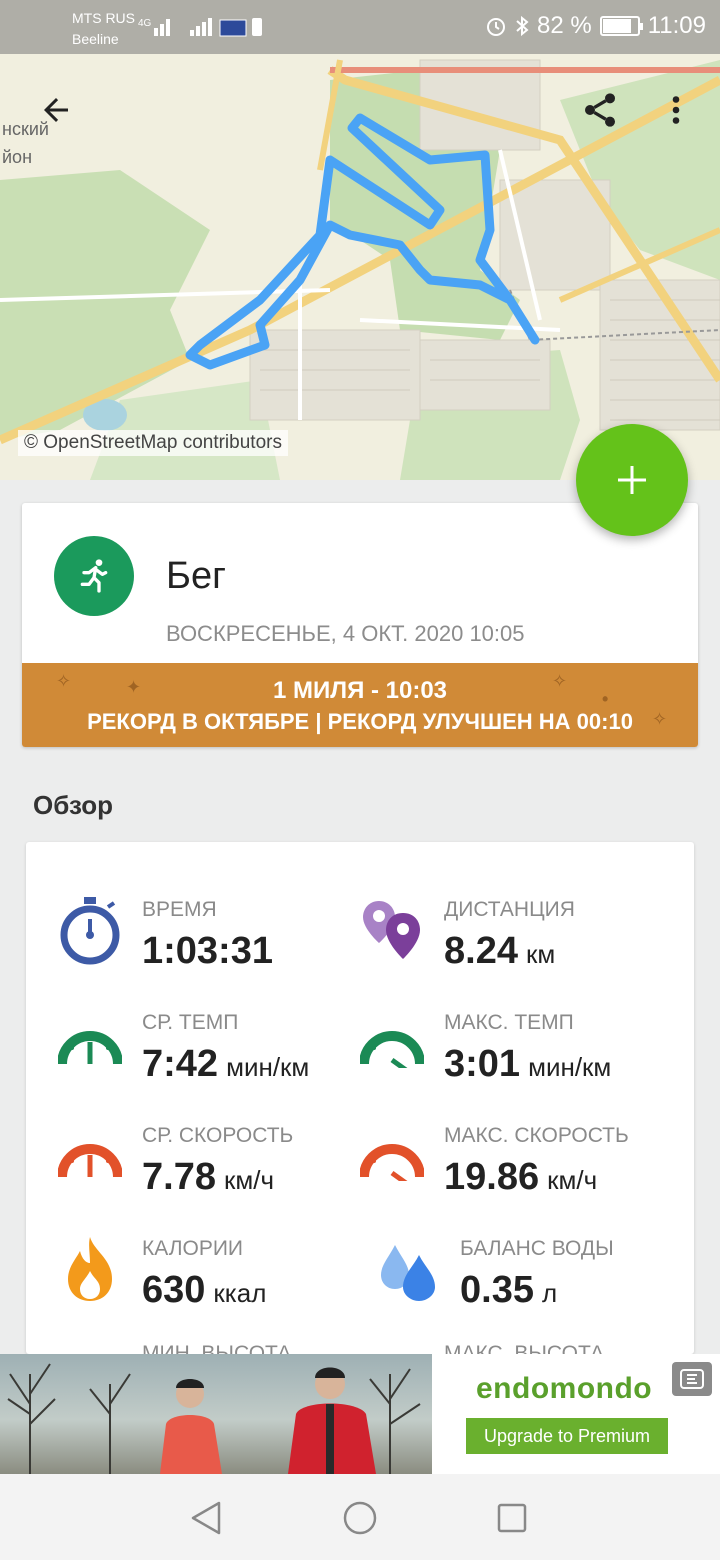 Image resolution: width=720 pixels, height=1560 pixels. Describe the element at coordinates (200, 27) in the screenshot. I see `signal-icons: 4G` at that location.